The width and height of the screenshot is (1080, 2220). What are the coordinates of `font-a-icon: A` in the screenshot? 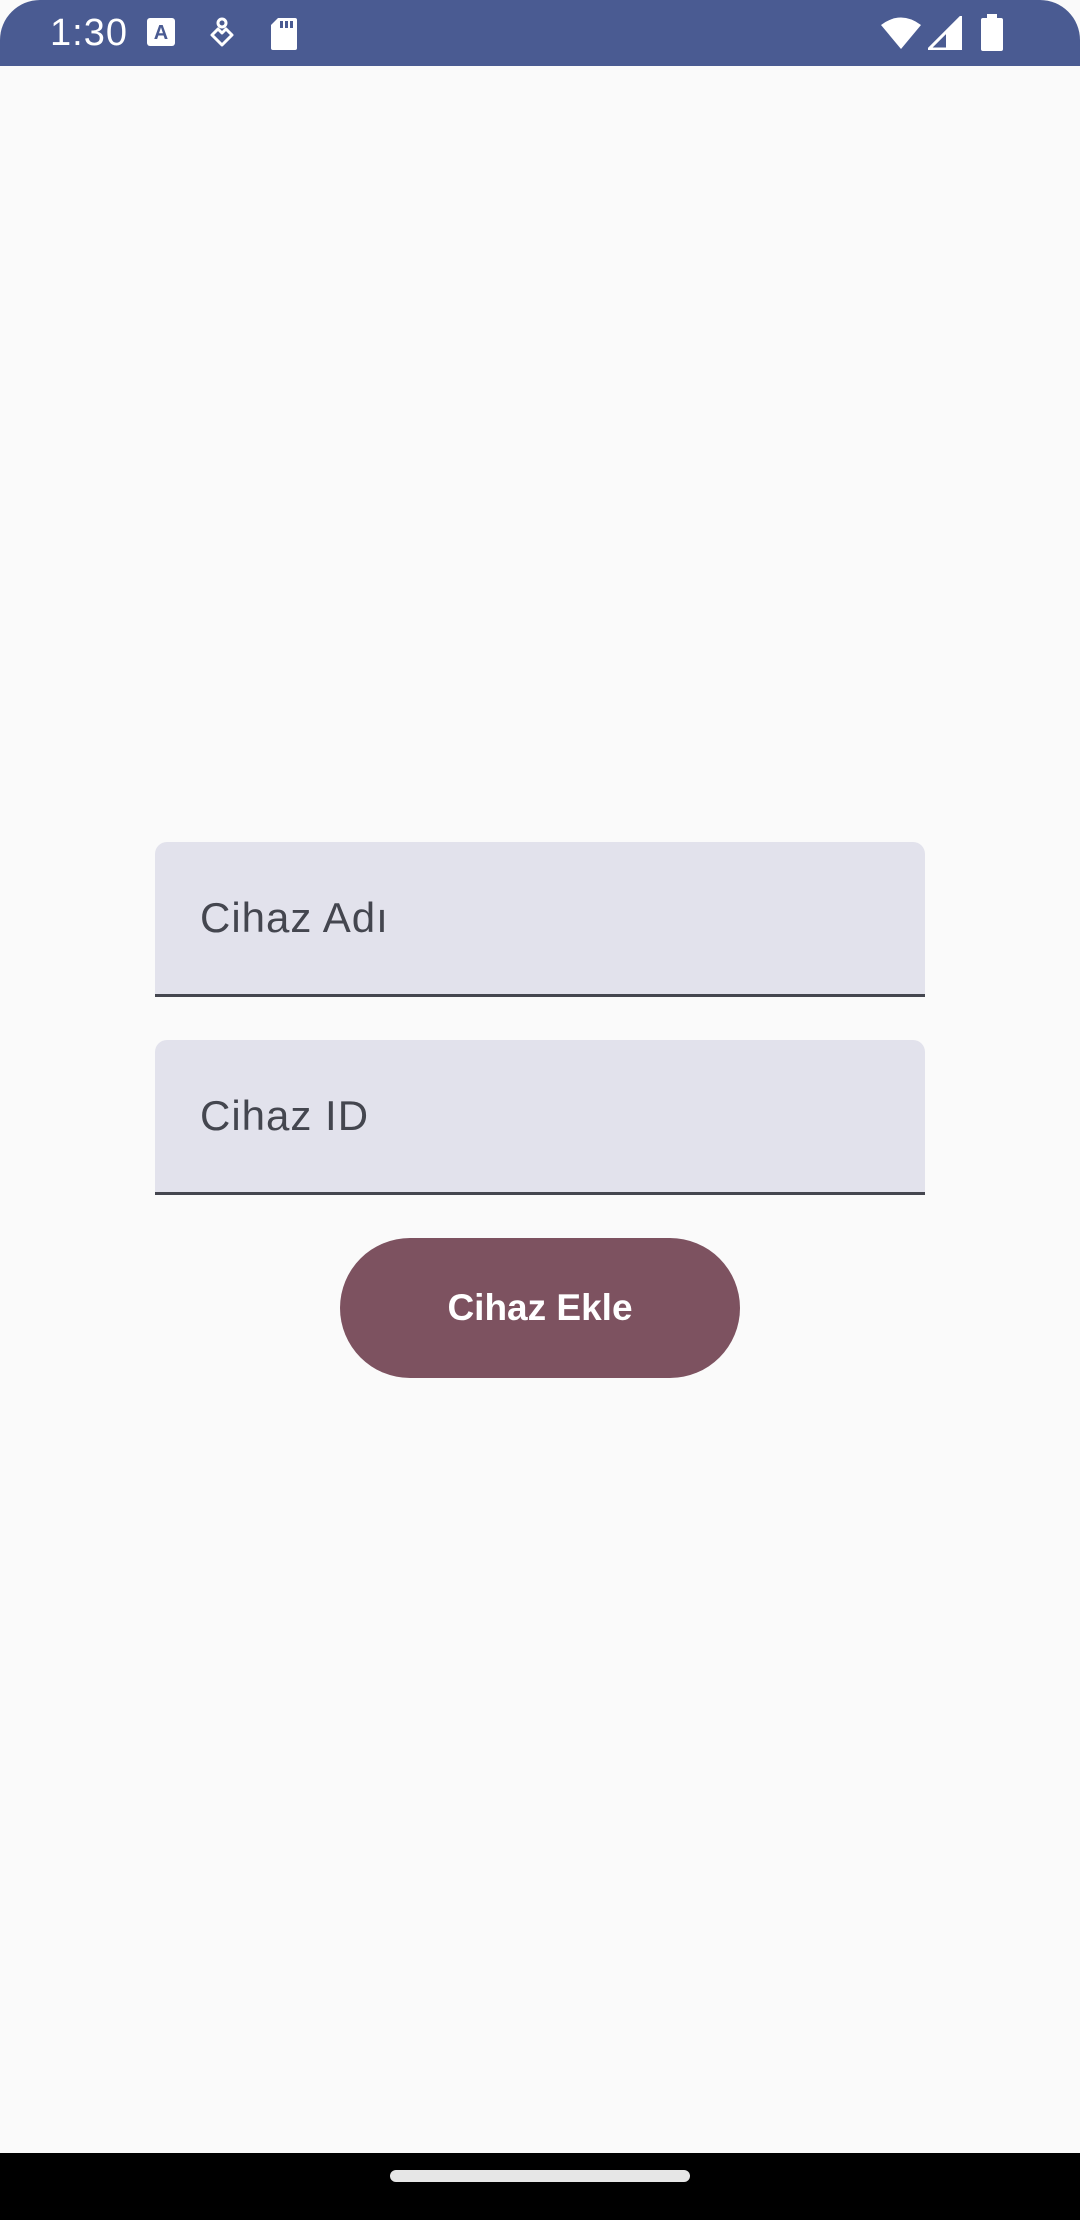 It's located at (161, 32).